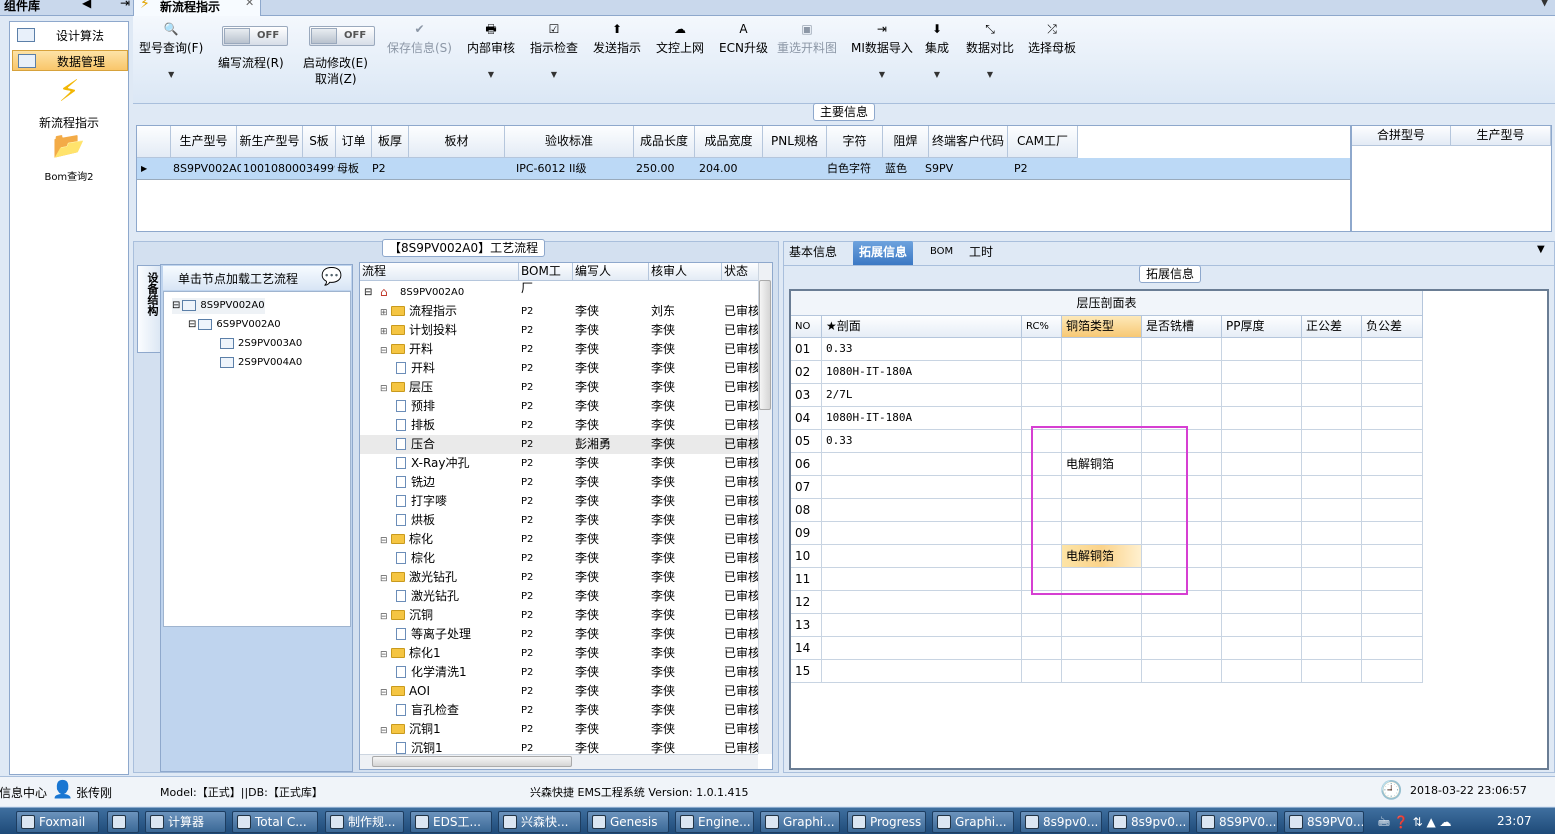 The image size is (1555, 834). Describe the element at coordinates (560, 406) in the screenshot. I see `process-row: 预排 P2 李侠 李侠 已审核` at that location.